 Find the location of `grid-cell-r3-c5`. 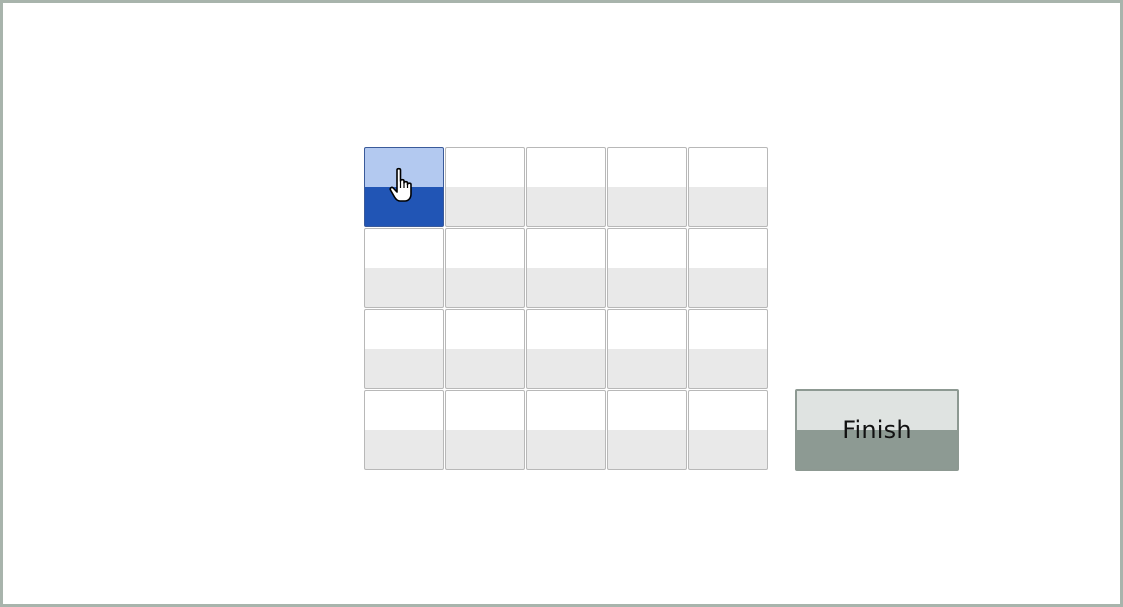

grid-cell-r3-c5 is located at coordinates (728, 349).